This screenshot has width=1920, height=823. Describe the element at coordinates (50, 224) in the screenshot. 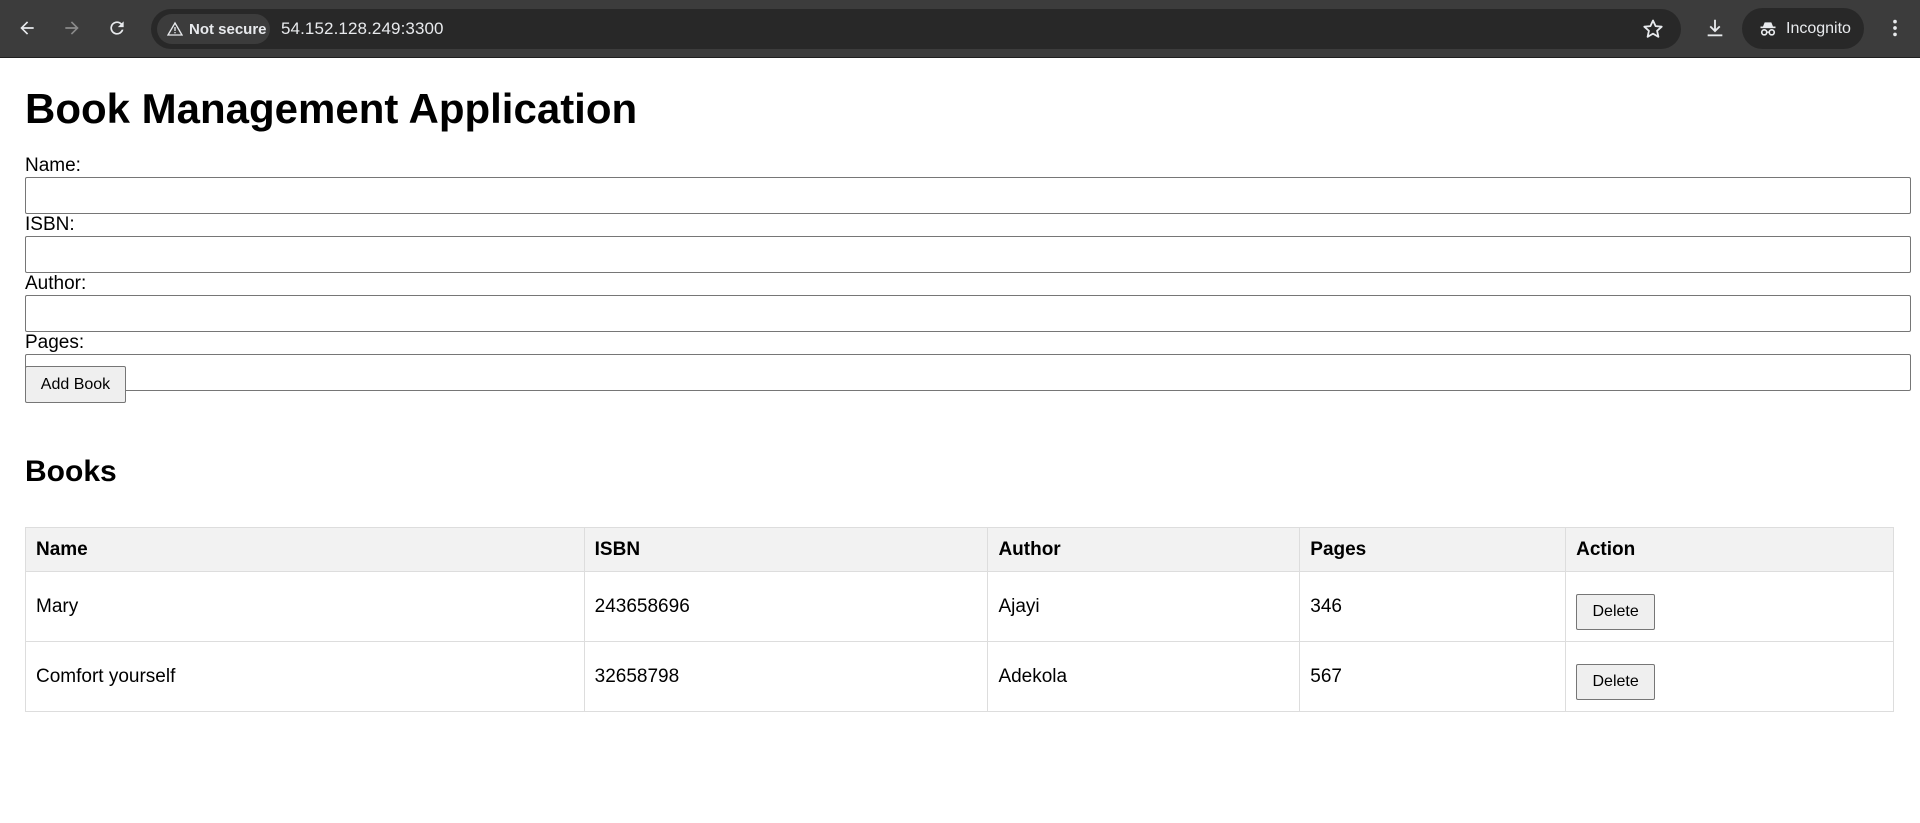

I see `isbn-label: ISBN:` at that location.